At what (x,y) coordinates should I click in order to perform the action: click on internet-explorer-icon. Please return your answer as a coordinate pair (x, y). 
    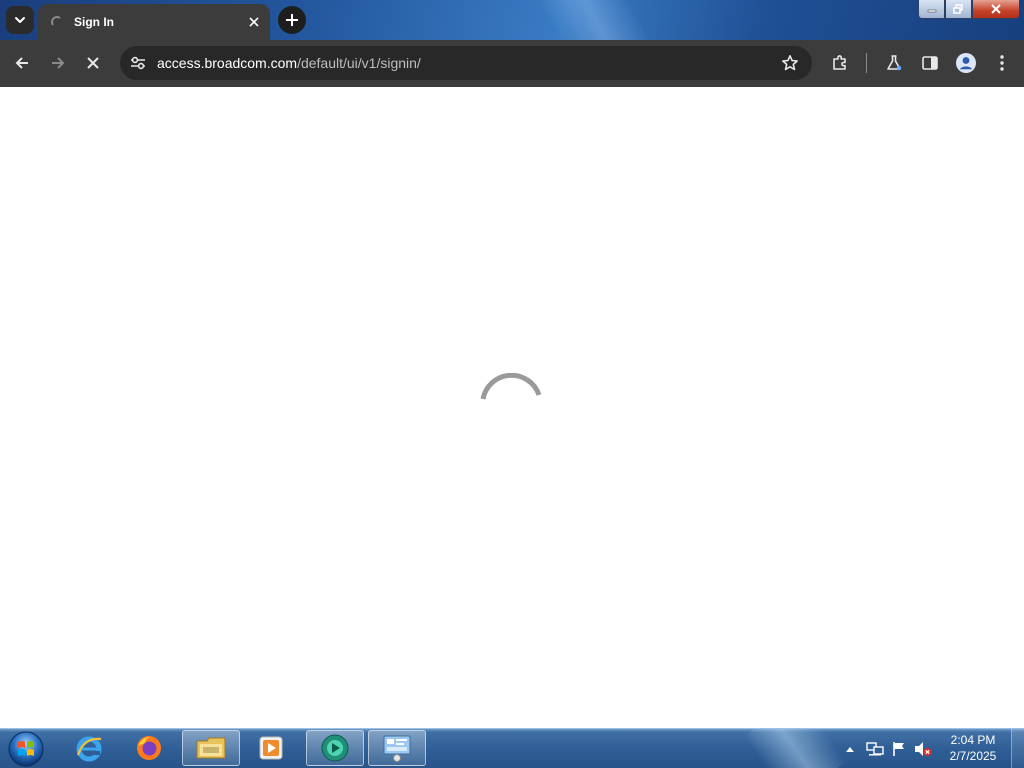
    Looking at the image, I should click on (89, 749).